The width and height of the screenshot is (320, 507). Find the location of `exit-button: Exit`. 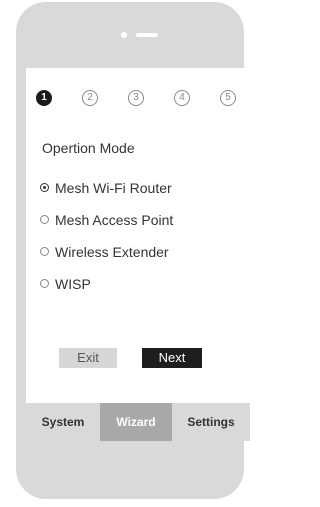

exit-button: Exit is located at coordinates (88, 358).